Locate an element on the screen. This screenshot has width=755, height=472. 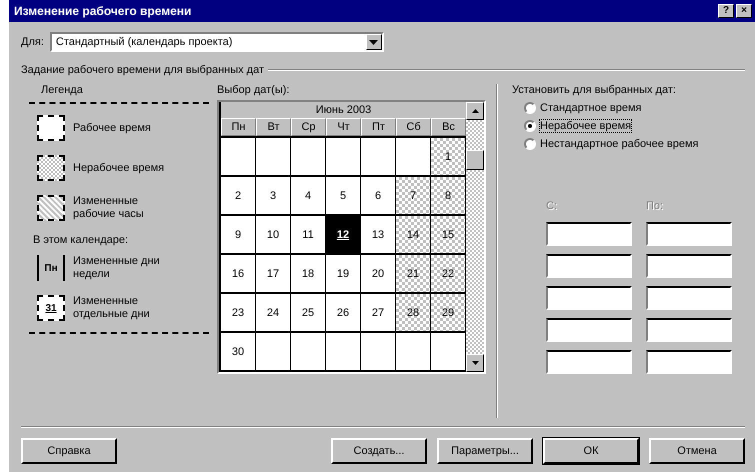
calendar-day: 8 is located at coordinates (448, 195).